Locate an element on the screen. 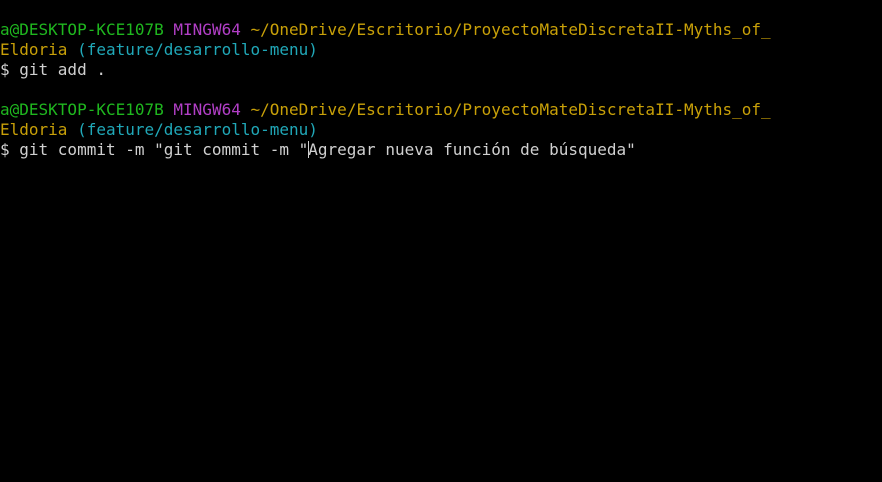 Image resolution: width=882 pixels, height=482 pixels. command-text-before-cursor: $ git commit -m "git commit -m " is located at coordinates (154, 149).